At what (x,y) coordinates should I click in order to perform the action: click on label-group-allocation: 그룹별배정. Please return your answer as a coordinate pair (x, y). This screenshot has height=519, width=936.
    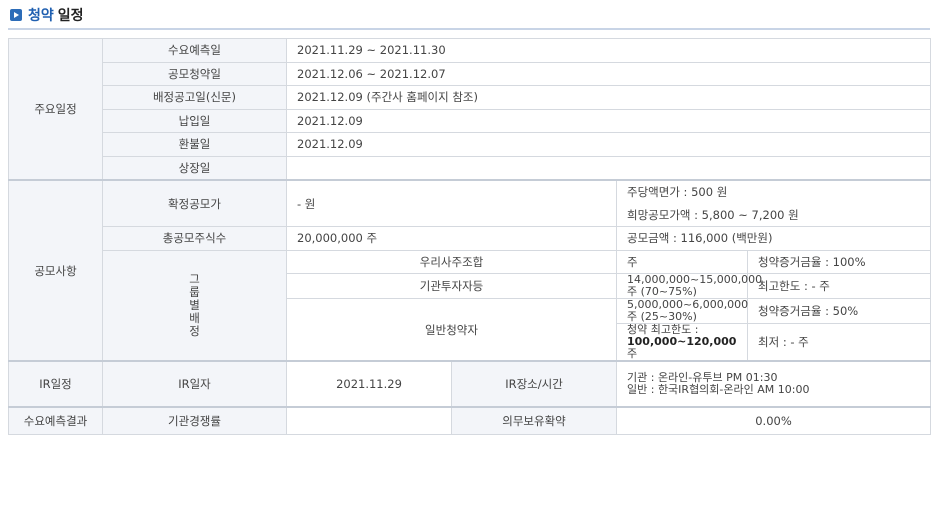
    Looking at the image, I should click on (194, 305).